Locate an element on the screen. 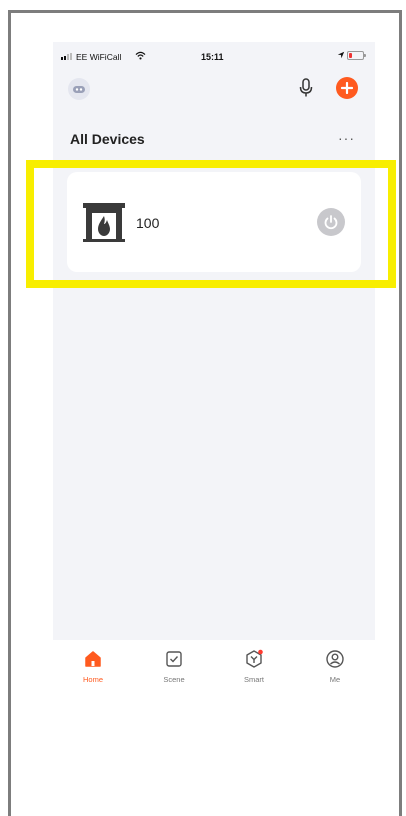  status-bar: EE WiFiCall 15:11 is located at coordinates (214, 55).